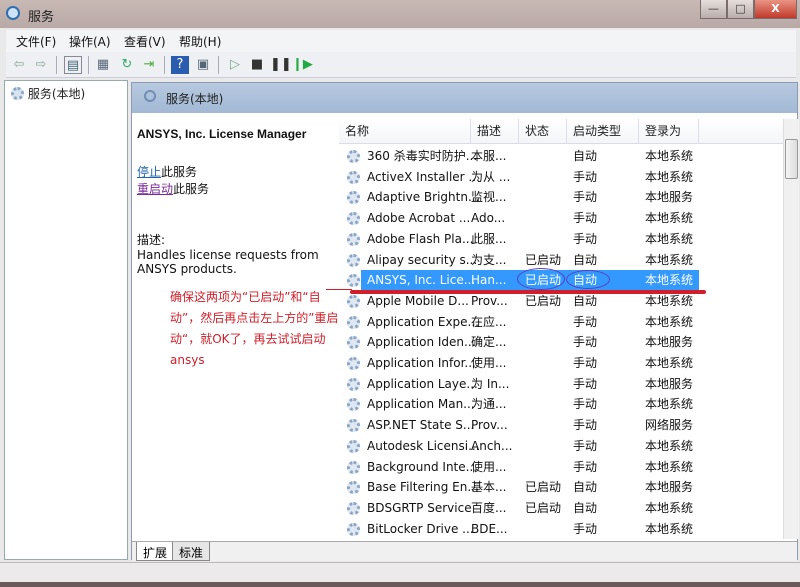 This screenshot has height=587, width=800. Describe the element at coordinates (561, 239) in the screenshot. I see `table-row: Adobe Flash Pla... 此服... 手动 本地系统` at that location.